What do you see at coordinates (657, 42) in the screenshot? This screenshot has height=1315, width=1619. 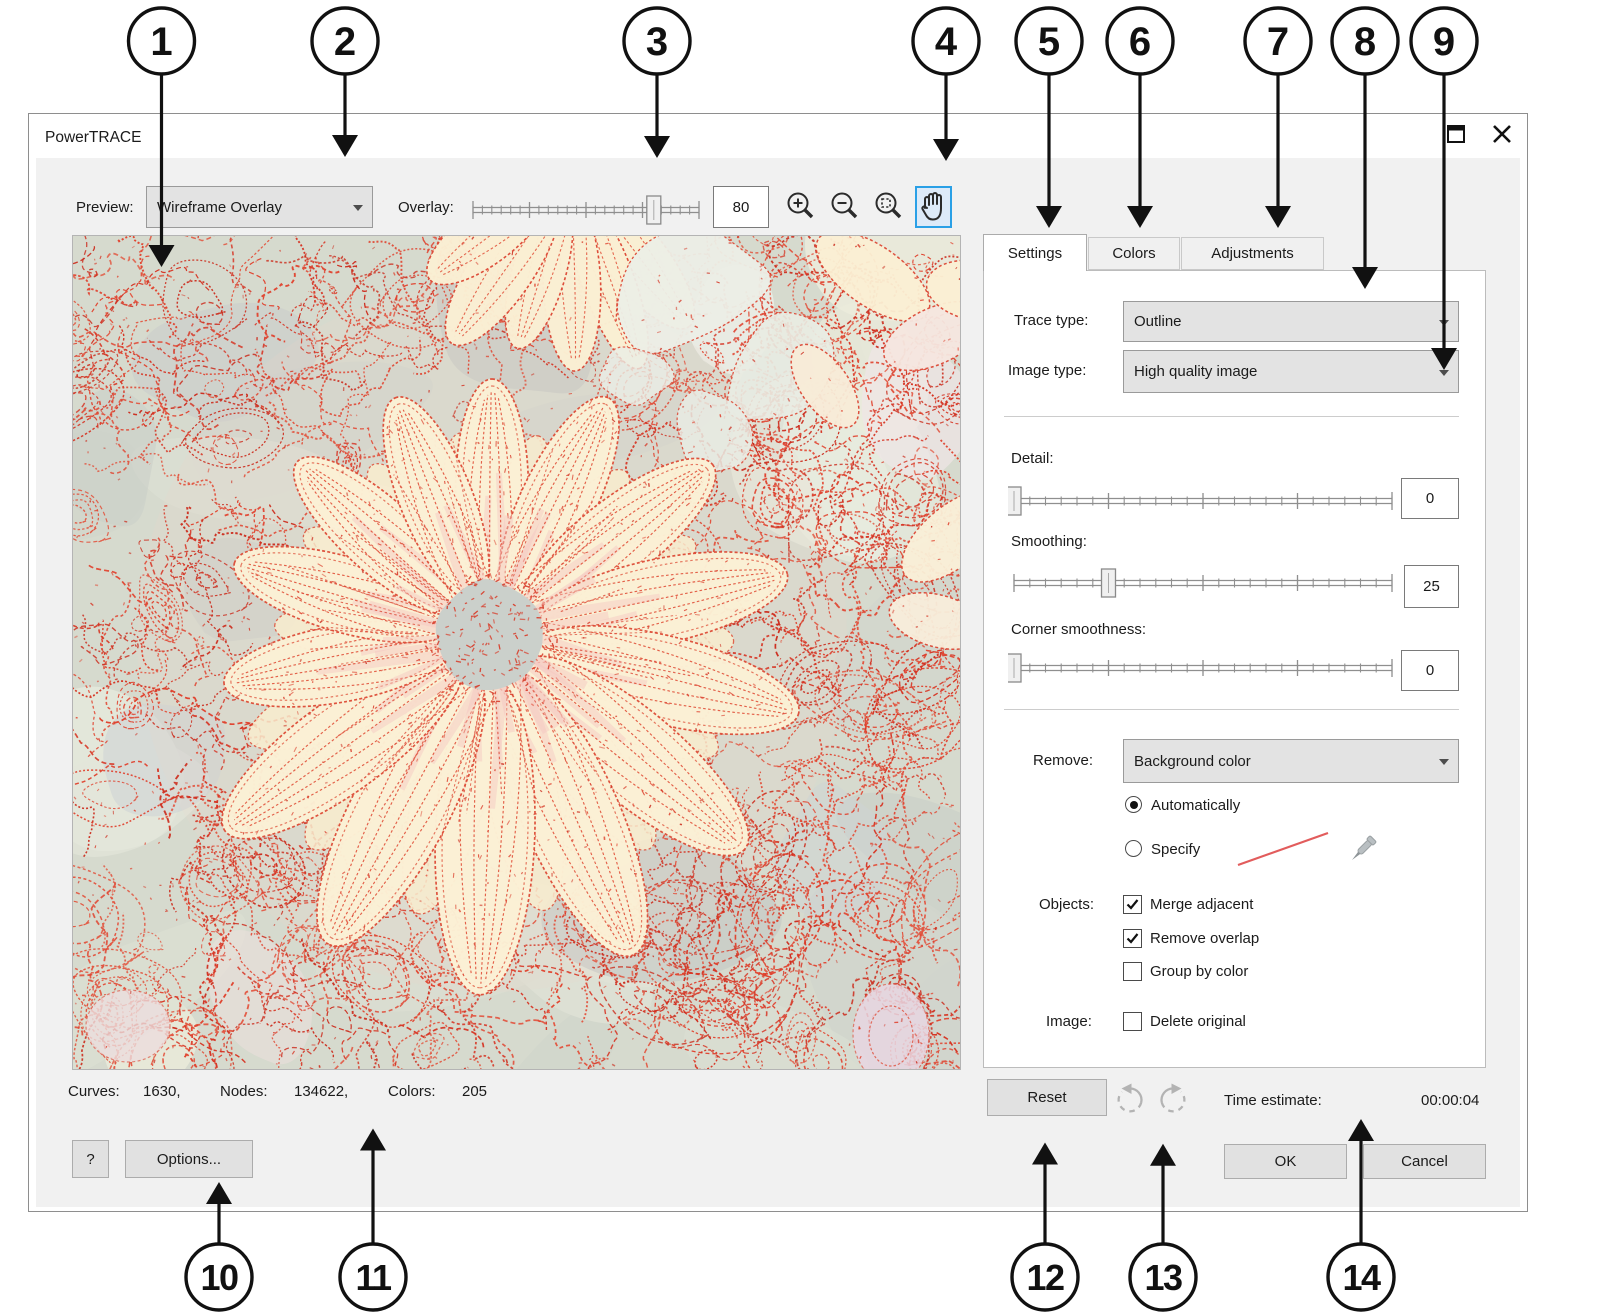 I see `svg-text: 3` at bounding box center [657, 42].